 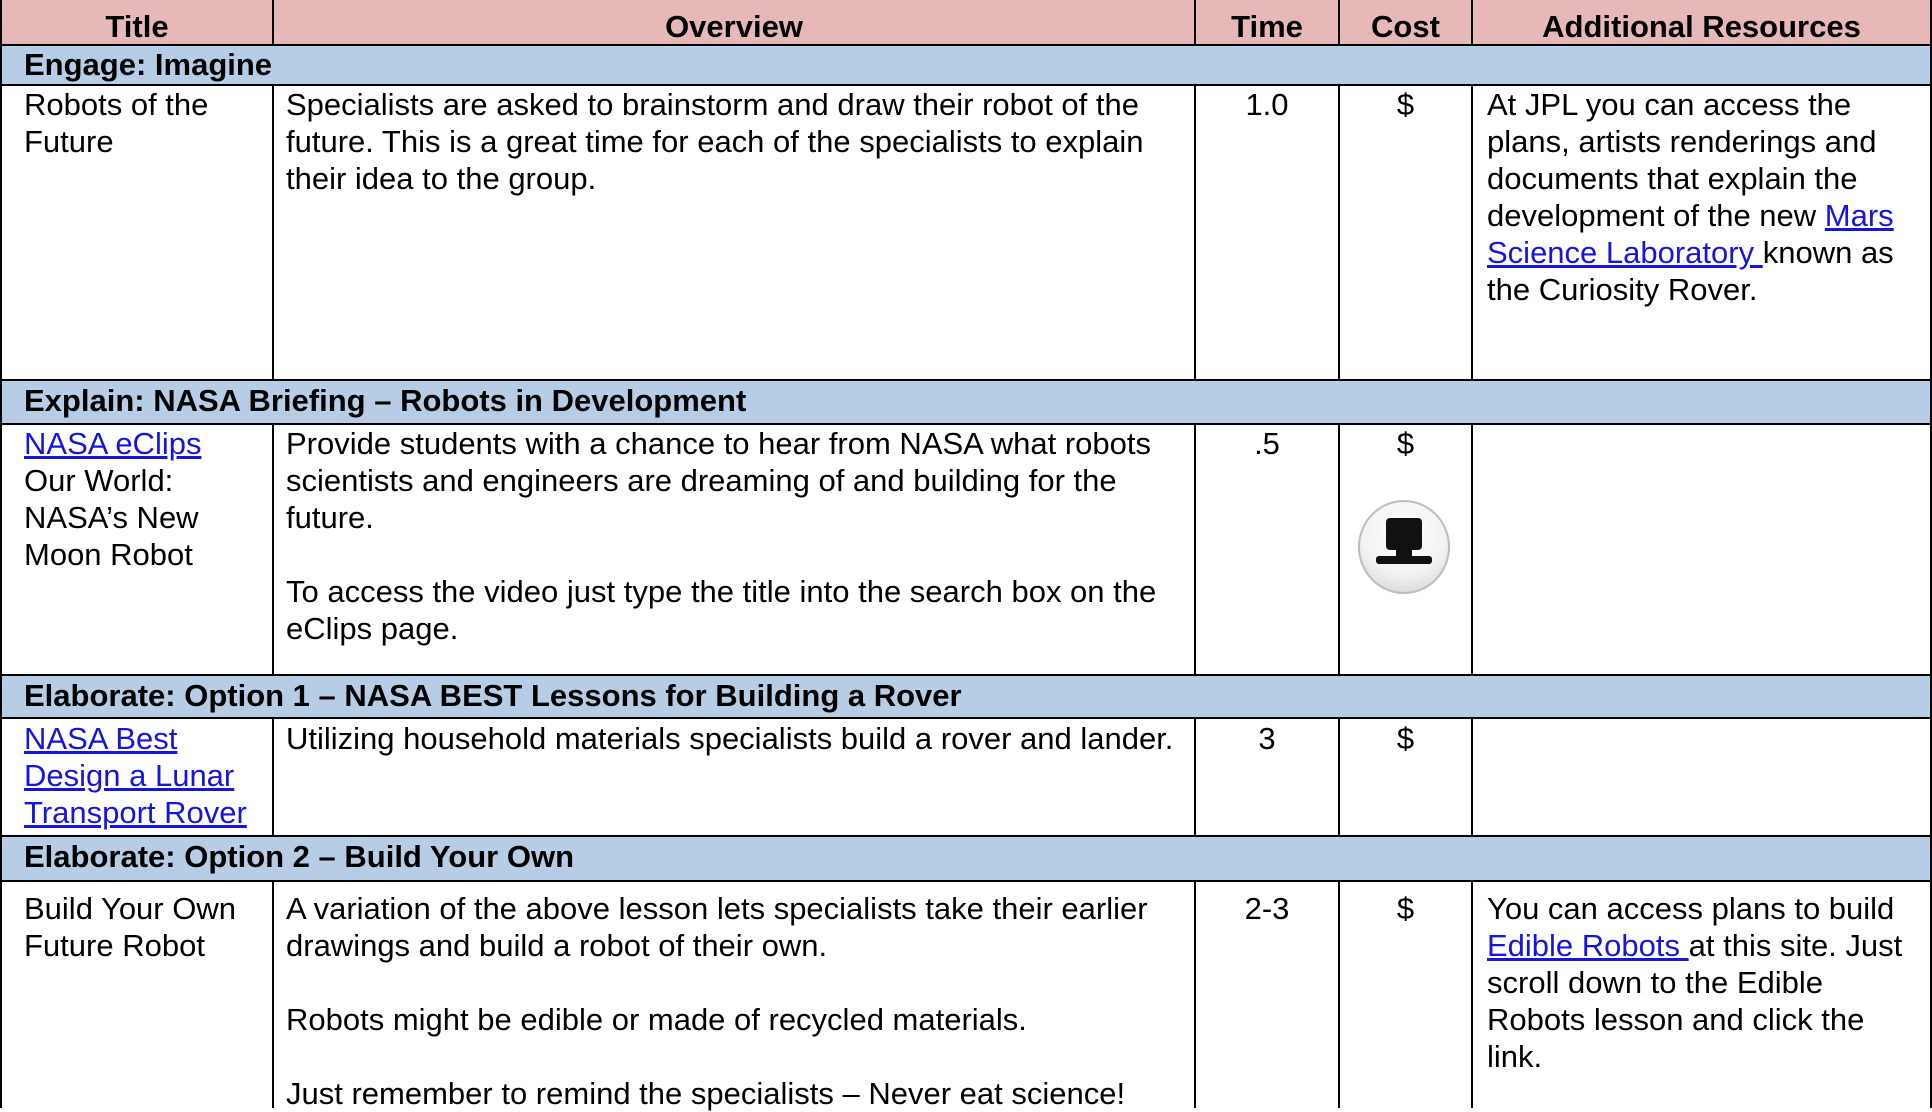 What do you see at coordinates (1405, 26) in the screenshot?
I see `header-cost: Cost` at bounding box center [1405, 26].